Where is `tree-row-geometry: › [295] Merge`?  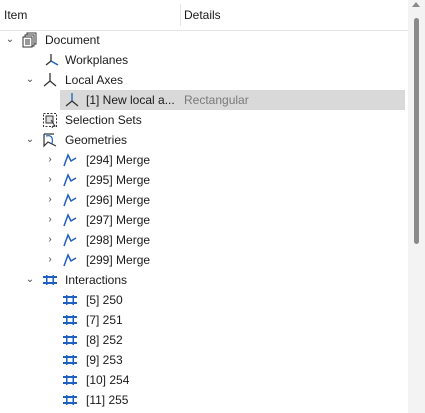
tree-row-geometry: › [295] Merge is located at coordinates (204, 180).